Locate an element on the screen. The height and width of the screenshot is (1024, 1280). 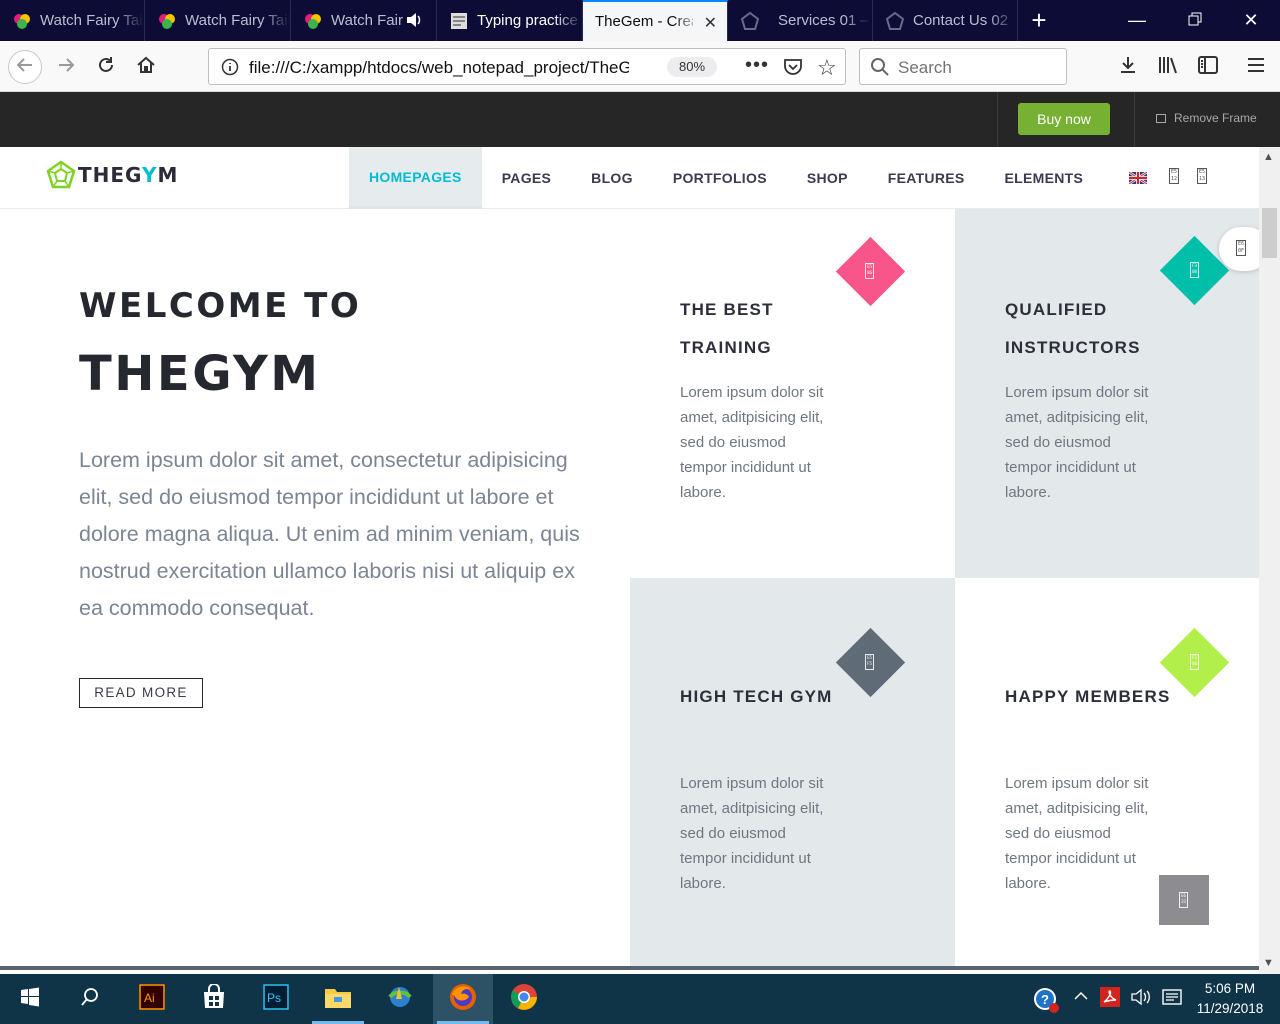
plus-icon: + is located at coordinates (1039, 20).